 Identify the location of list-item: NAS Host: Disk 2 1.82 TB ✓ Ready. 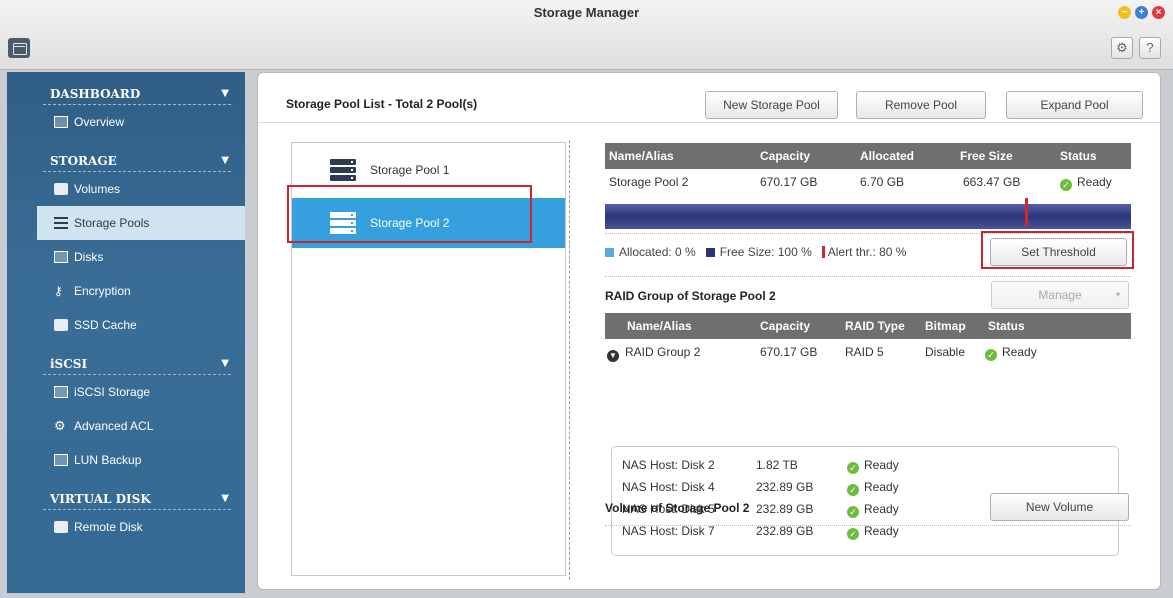
(862, 466).